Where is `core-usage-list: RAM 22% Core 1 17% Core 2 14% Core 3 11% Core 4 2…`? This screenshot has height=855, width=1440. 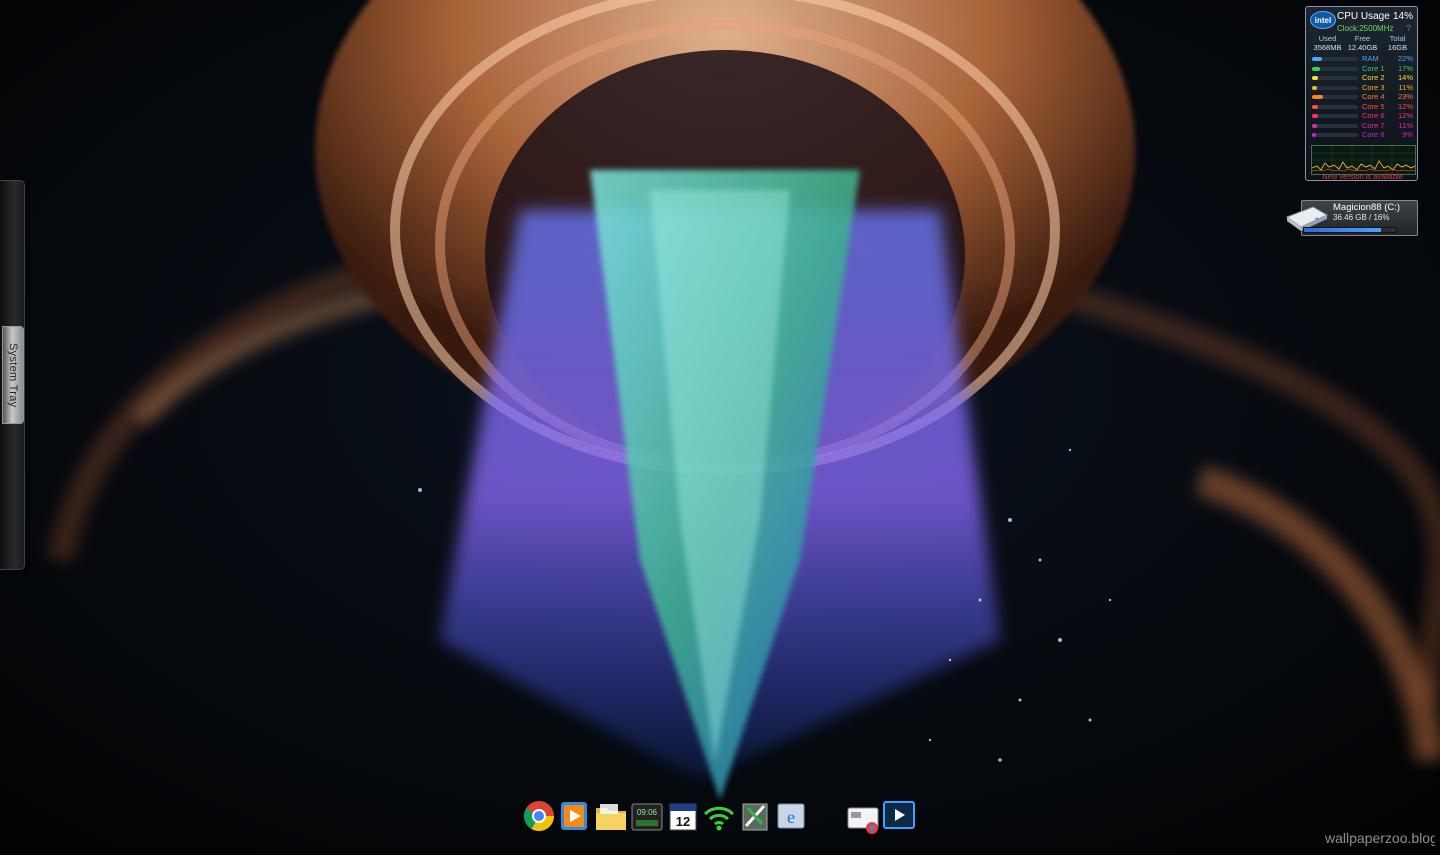 core-usage-list: RAM 22% Core 1 17% Core 2 14% Core 3 11% Core 4 2… is located at coordinates (1362, 97).